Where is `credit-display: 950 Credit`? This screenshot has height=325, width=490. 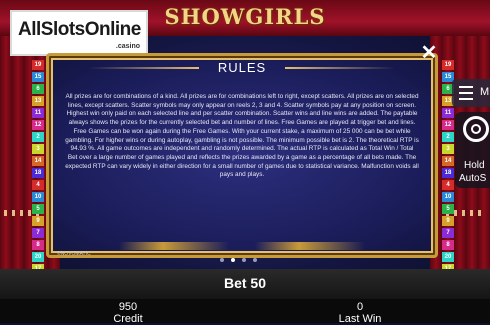
credit-display: 950 Credit is located at coordinates (128, 313).